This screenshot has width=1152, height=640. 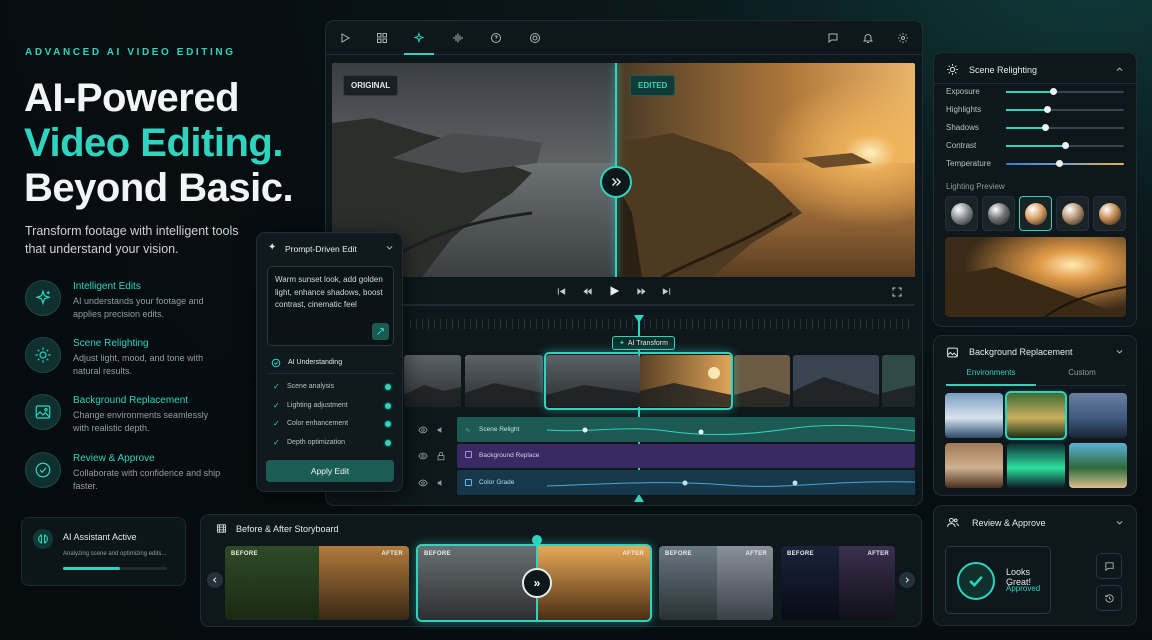 I want to click on image-icon, so click(x=43, y=412).